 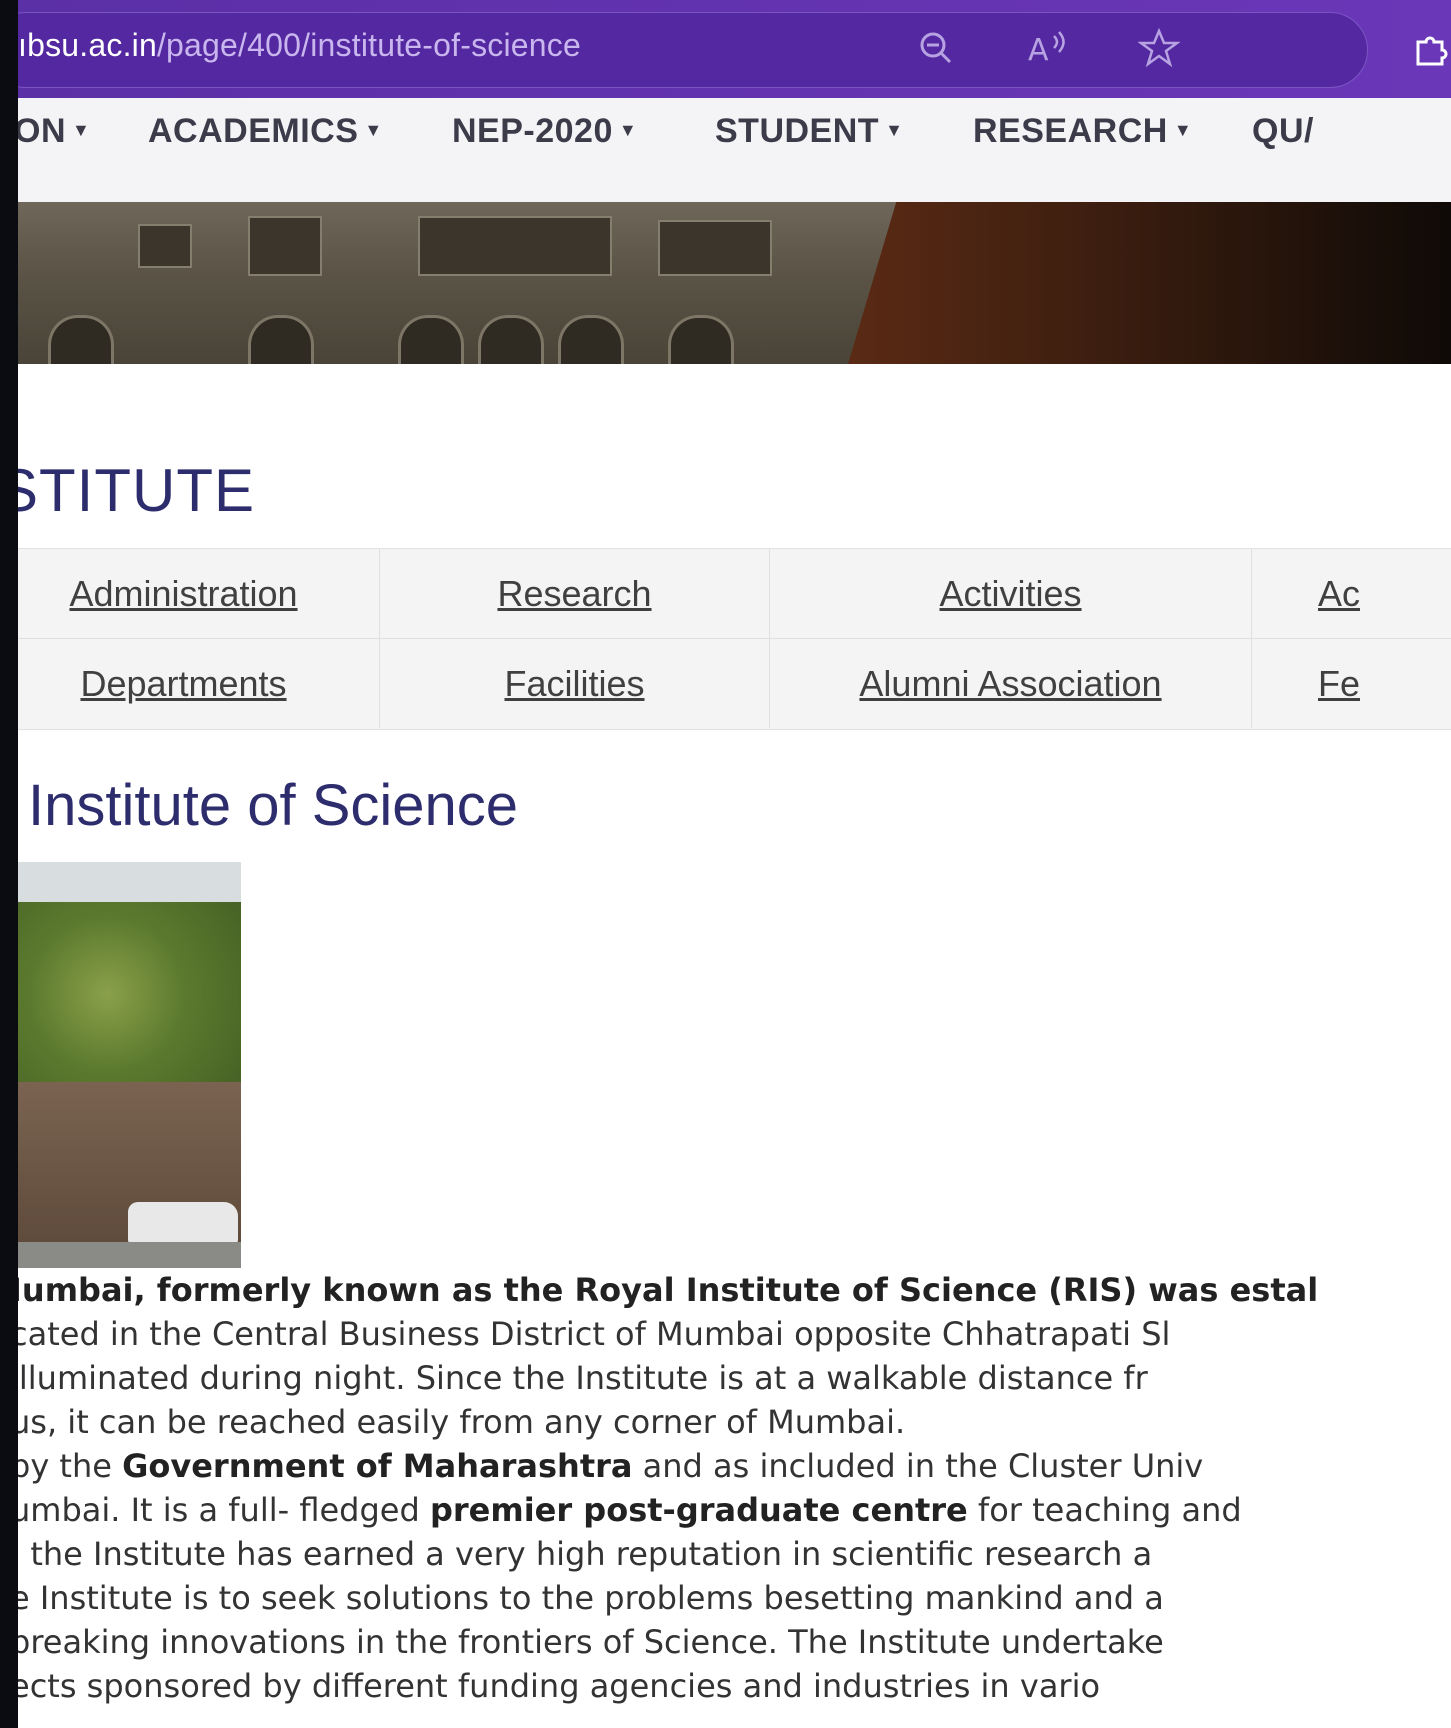 I want to click on link-cell: Ac, so click(x=1351, y=593).